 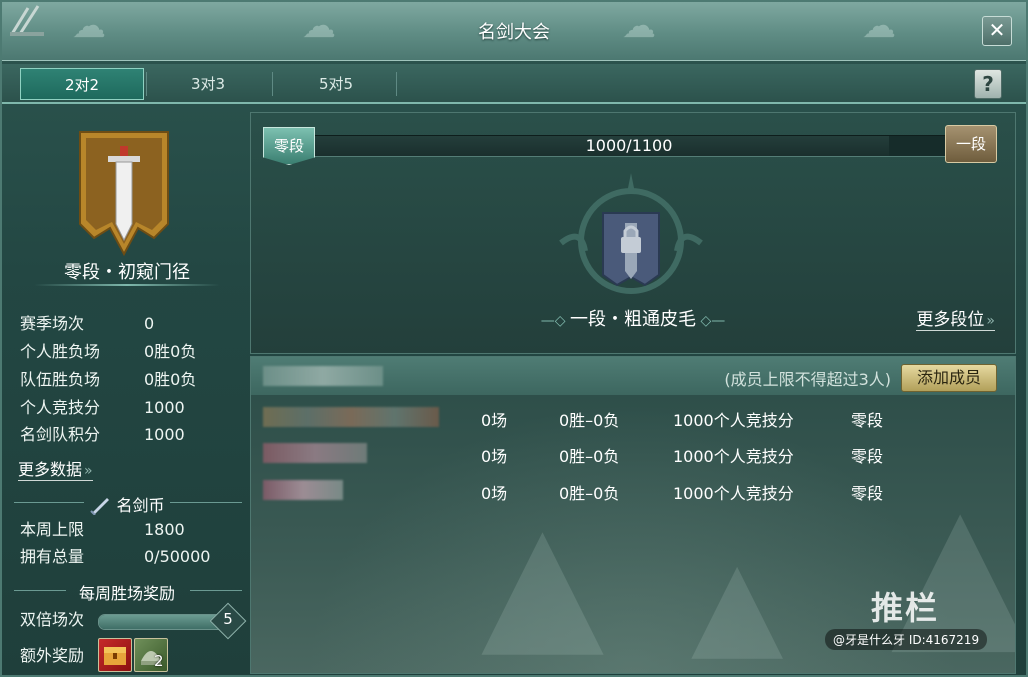 What do you see at coordinates (115, 655) in the screenshot?
I see `treasure-chest-icon` at bounding box center [115, 655].